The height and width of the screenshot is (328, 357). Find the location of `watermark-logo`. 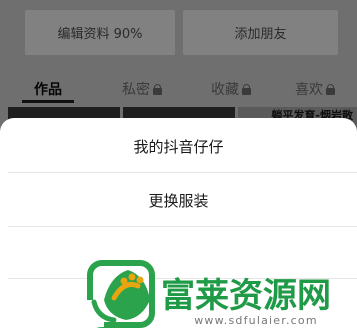

watermark-logo is located at coordinates (120, 294).